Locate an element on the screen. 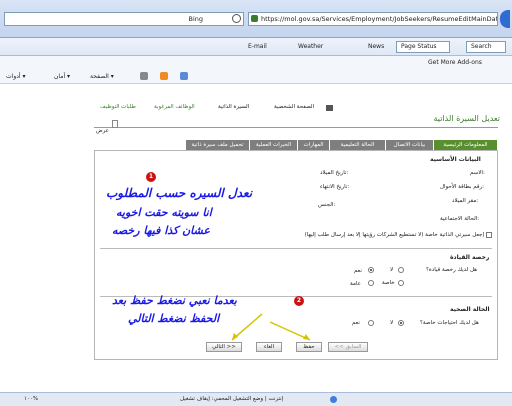 The height and width of the screenshot is (406, 512). globe-icon is located at coordinates (333, 399).